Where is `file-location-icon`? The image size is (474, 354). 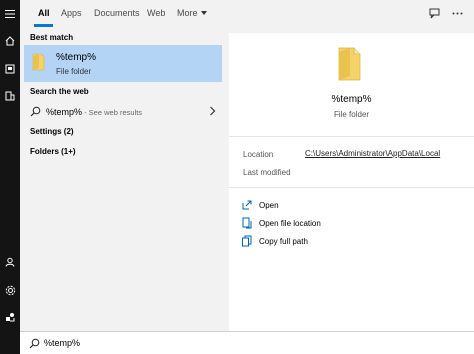 file-location-icon is located at coordinates (247, 223).